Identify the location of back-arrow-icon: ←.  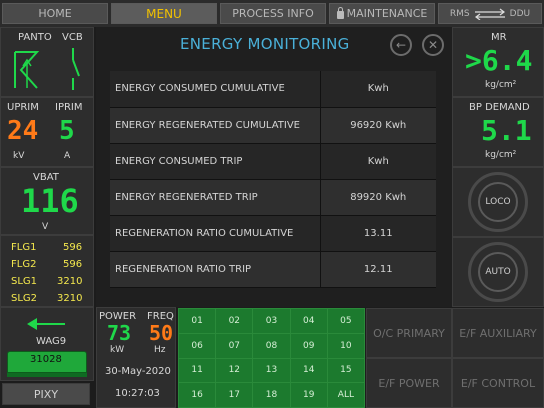
(401, 45).